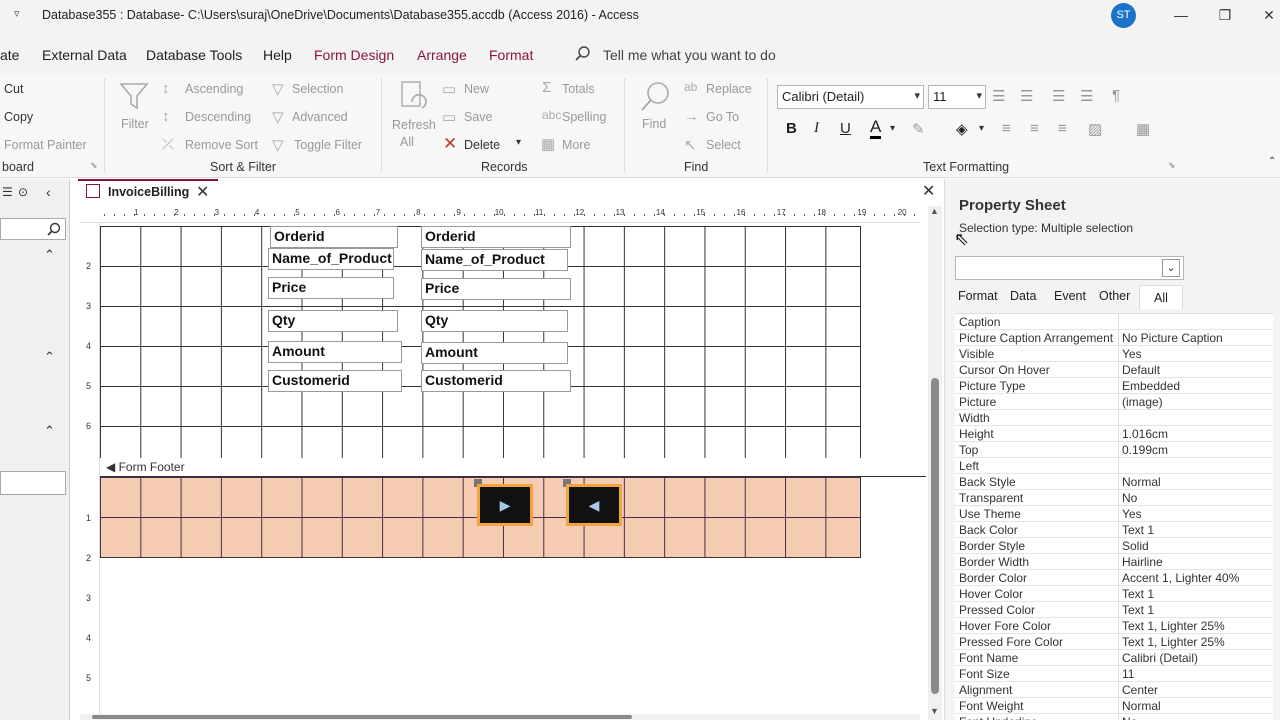 This screenshot has height=720, width=1280. What do you see at coordinates (414, 125) in the screenshot?
I see `refresh-button: Refresh` at bounding box center [414, 125].